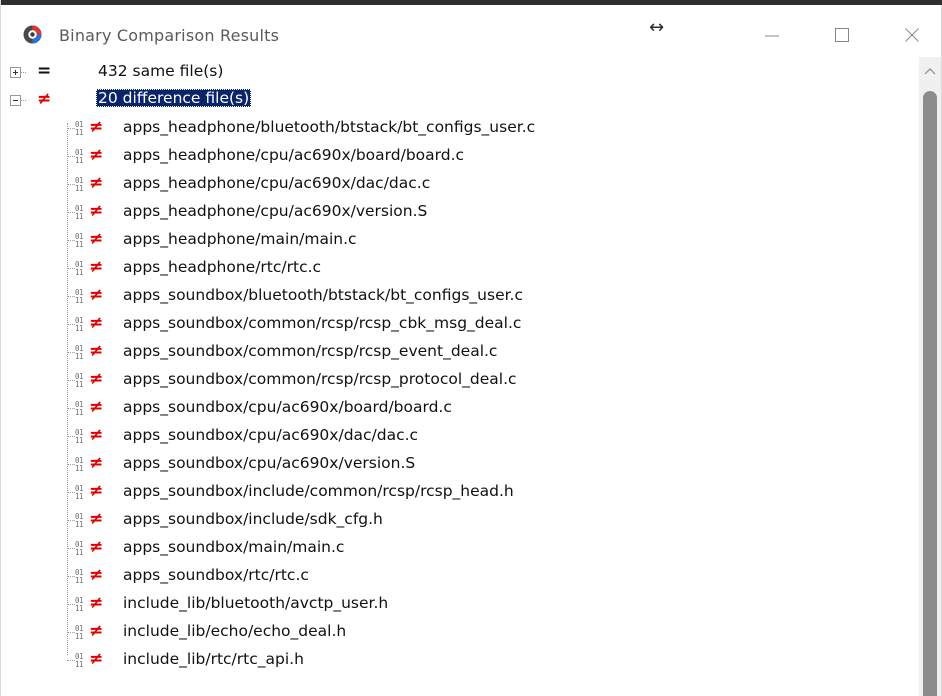 The width and height of the screenshot is (942, 696). What do you see at coordinates (842, 35) in the screenshot?
I see `maximize-button` at bounding box center [842, 35].